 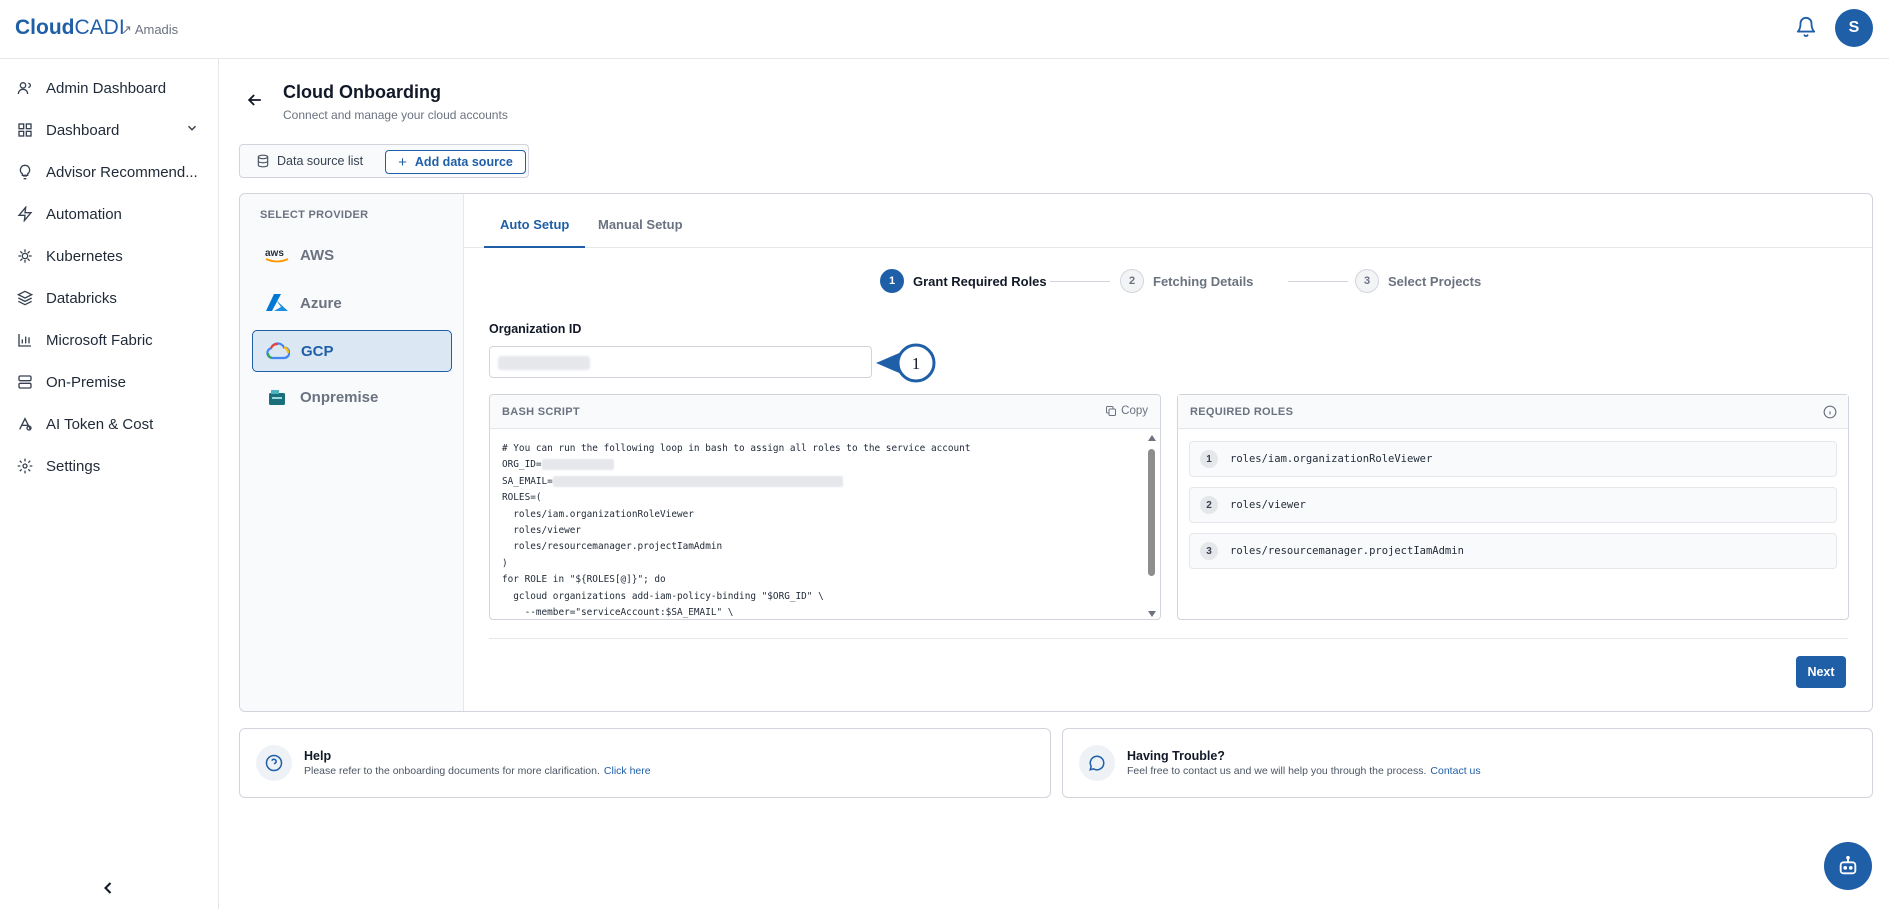 What do you see at coordinates (1854, 28) in the screenshot?
I see `avatar: S` at bounding box center [1854, 28].